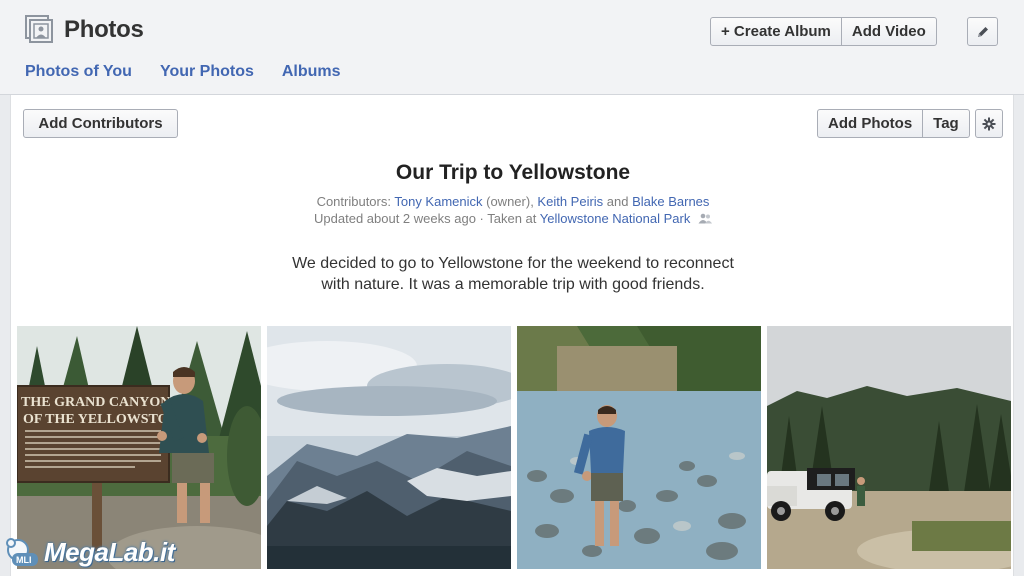 The image size is (1024, 576). What do you see at coordinates (870, 123) in the screenshot?
I see `add-photos-button: Add Photos` at bounding box center [870, 123].